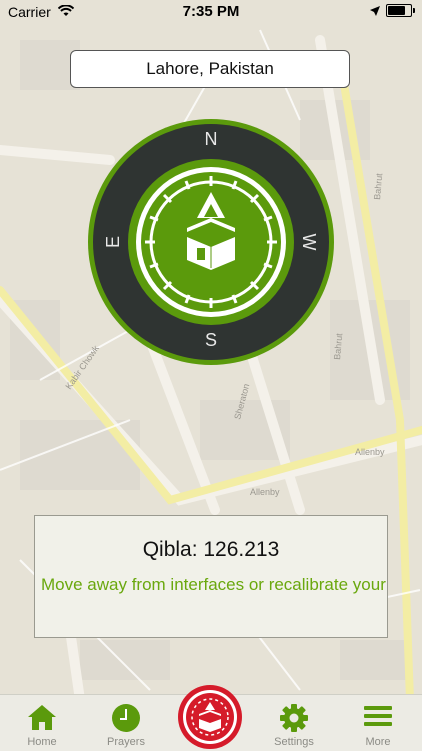 This screenshot has height=751, width=422. I want to click on tab-home-label: Home, so click(42, 742).